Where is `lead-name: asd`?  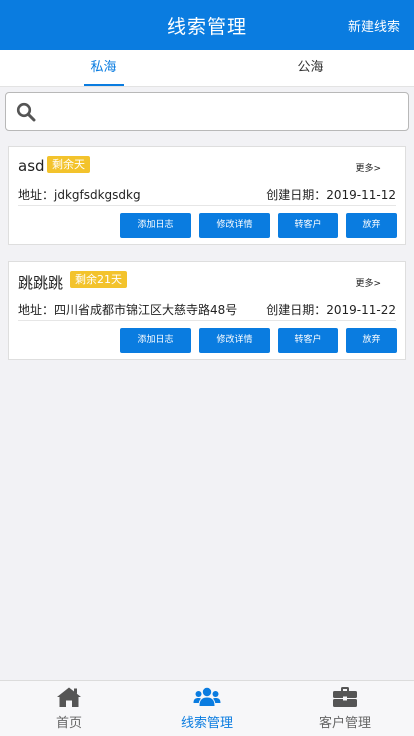 lead-name: asd is located at coordinates (31, 166).